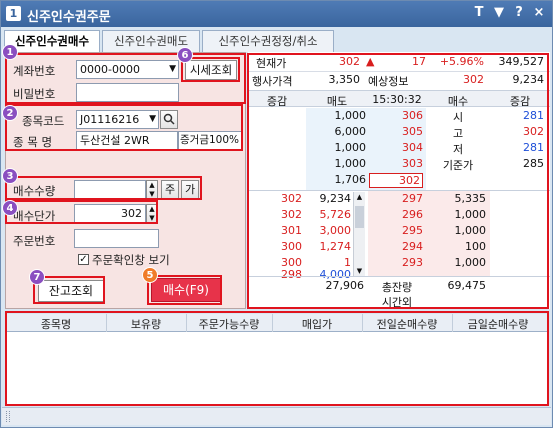 The width and height of the screenshot is (553, 428). Describe the element at coordinates (71, 291) in the screenshot. I see `balance-button: 잔고조회` at that location.